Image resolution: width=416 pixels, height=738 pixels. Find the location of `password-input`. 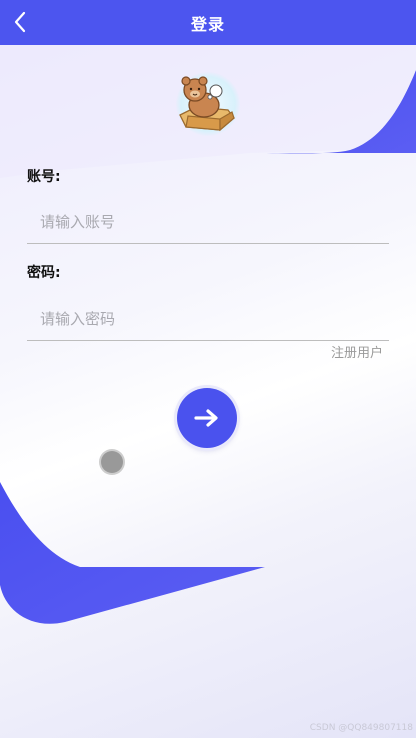

password-input is located at coordinates (208, 319).